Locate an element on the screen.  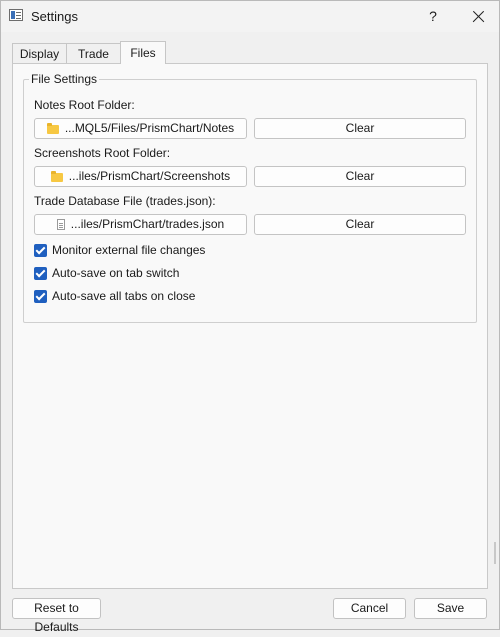
save-button: Save is located at coordinates (450, 608).